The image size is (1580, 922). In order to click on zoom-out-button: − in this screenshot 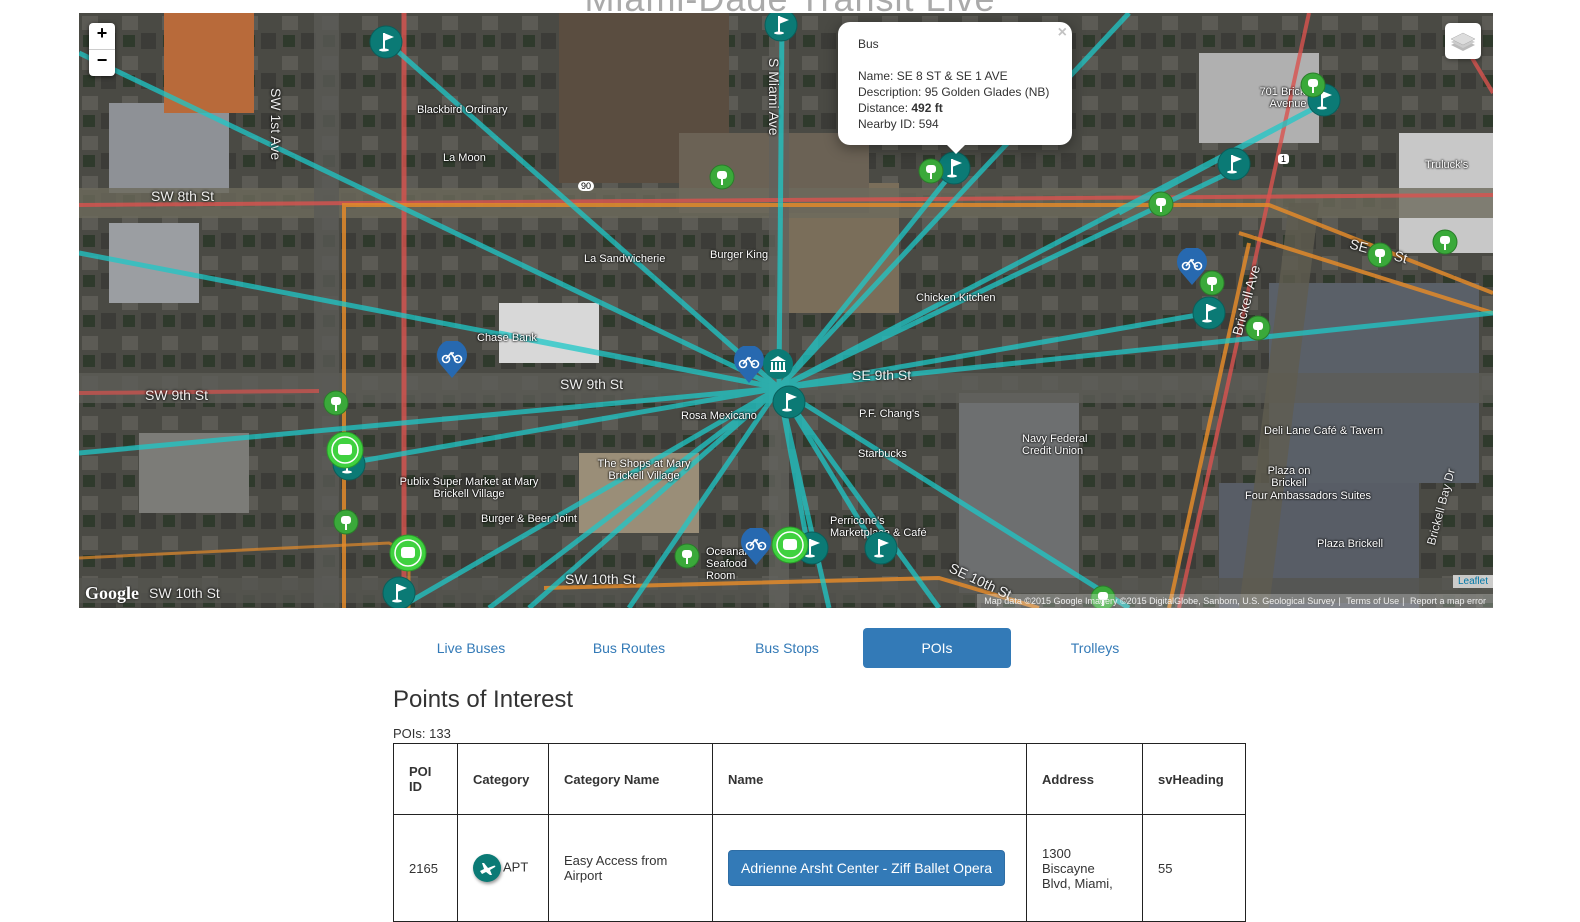, I will do `click(102, 63)`.